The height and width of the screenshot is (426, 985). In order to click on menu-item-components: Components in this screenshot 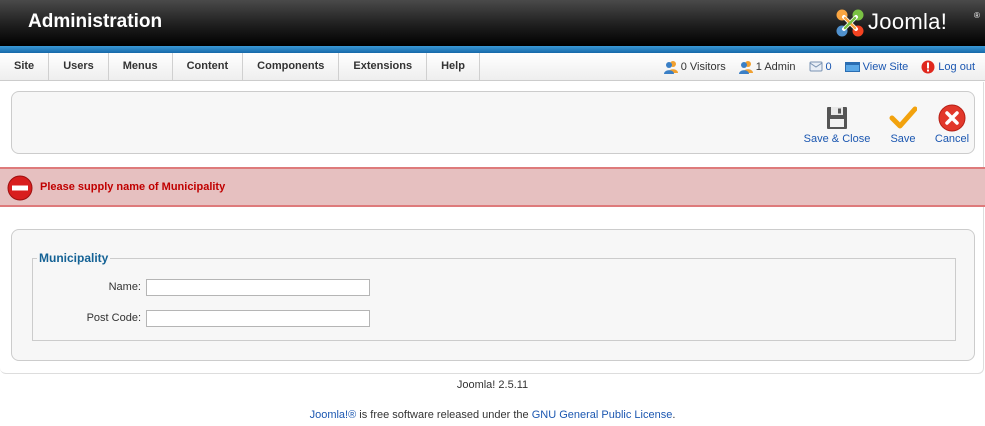, I will do `click(291, 66)`.